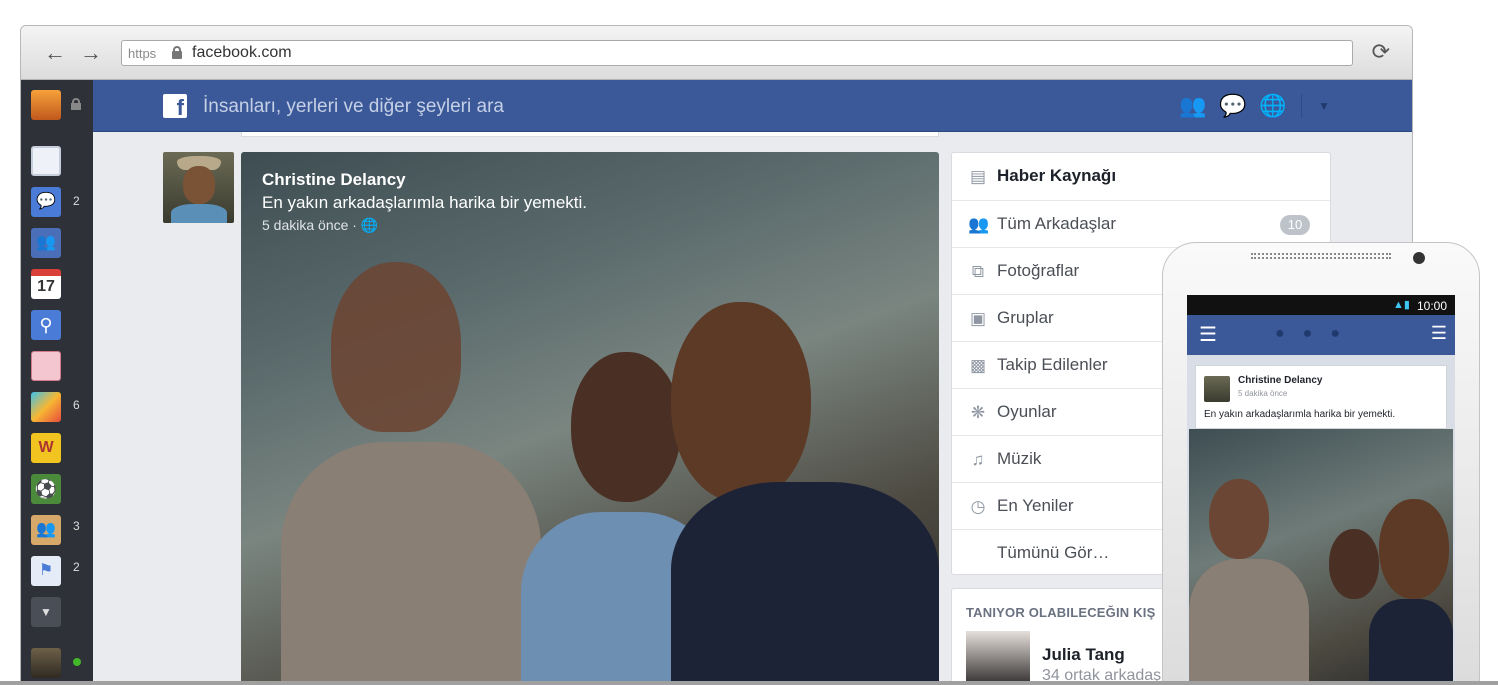 This screenshot has width=1498, height=685. Describe the element at coordinates (1038, 270) in the screenshot. I see `menu-item-label: Fotoğraflar` at that location.